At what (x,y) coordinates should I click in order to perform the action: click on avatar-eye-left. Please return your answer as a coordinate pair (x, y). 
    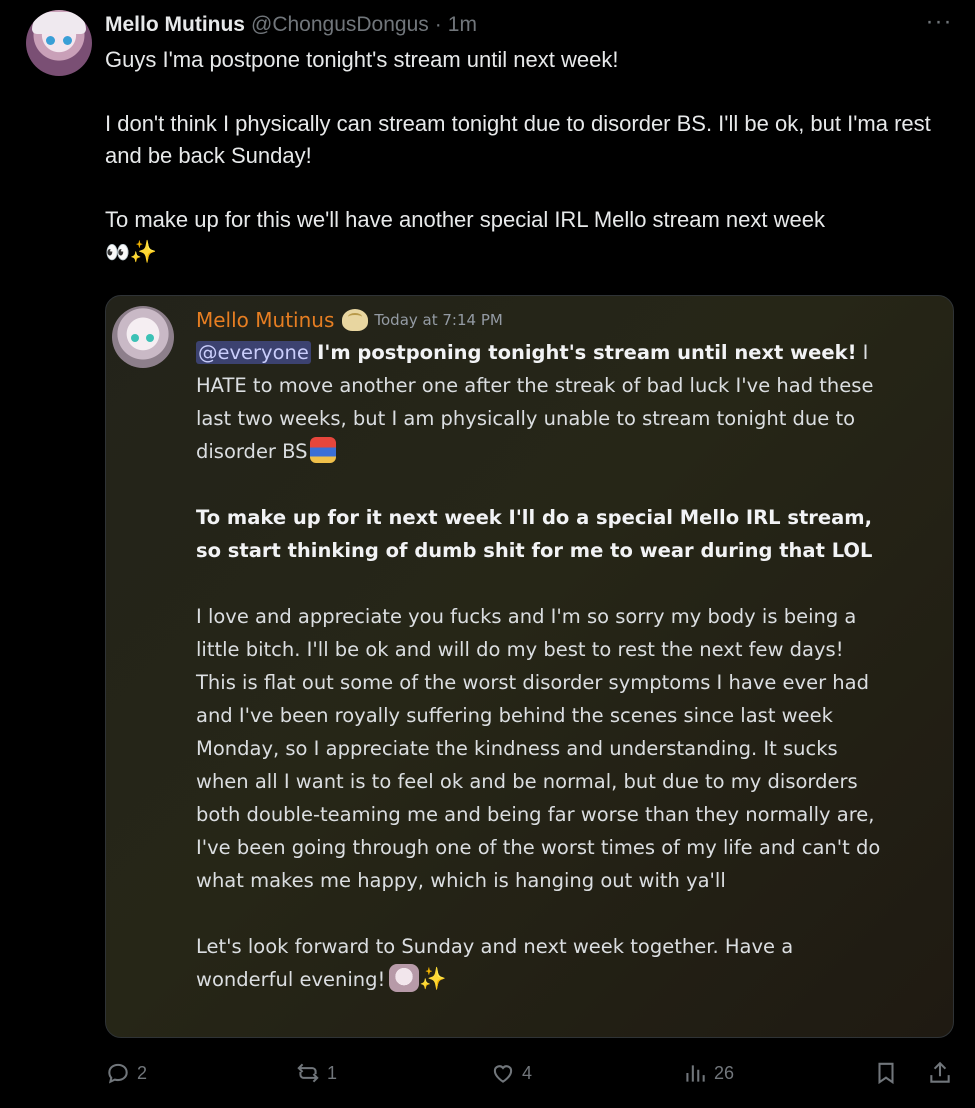
    Looking at the image, I should click on (50, 40).